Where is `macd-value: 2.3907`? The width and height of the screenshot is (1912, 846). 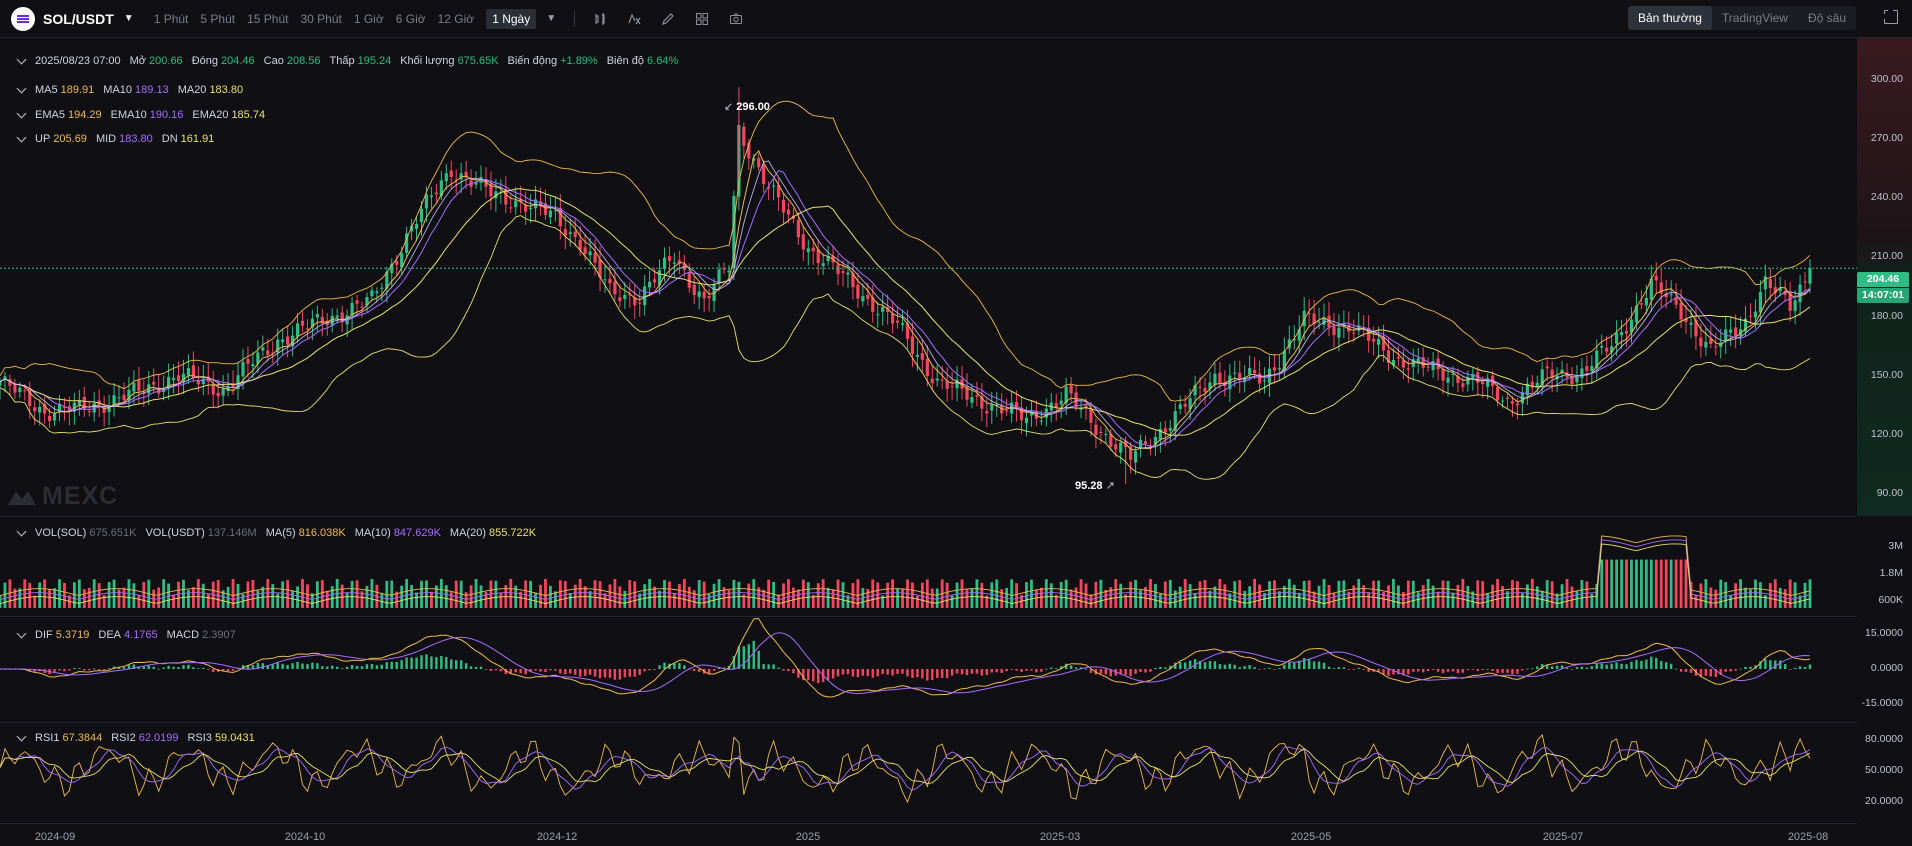
macd-value: 2.3907 is located at coordinates (219, 635).